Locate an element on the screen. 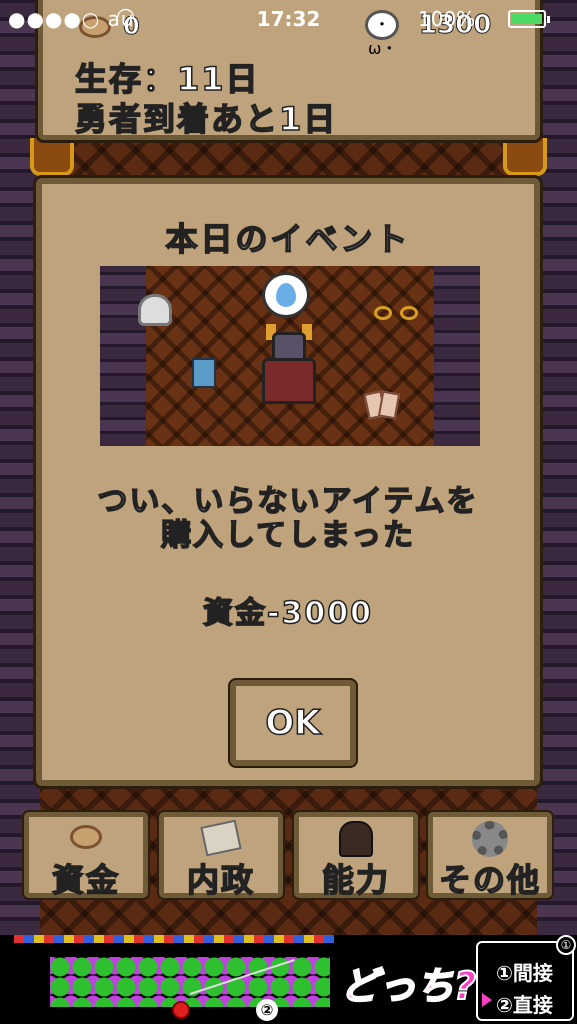 Image resolution: width=577 pixels, height=1024 pixels. book-icon is located at coordinates (204, 373).